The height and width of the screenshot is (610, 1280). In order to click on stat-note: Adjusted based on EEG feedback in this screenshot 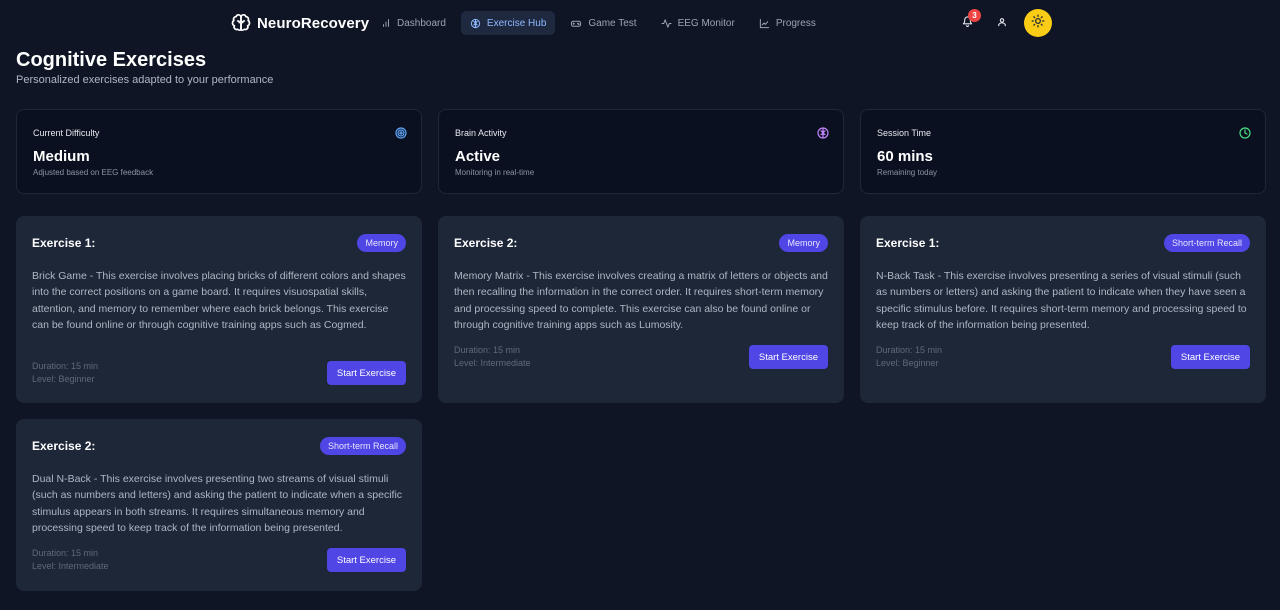, I will do `click(93, 172)`.